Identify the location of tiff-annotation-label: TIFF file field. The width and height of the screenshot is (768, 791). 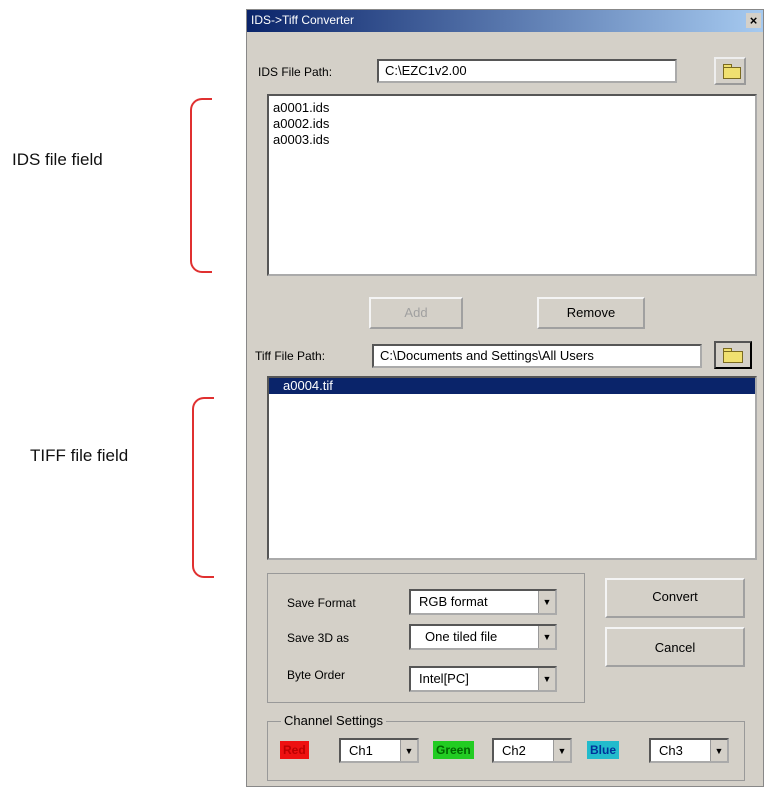
(79, 455).